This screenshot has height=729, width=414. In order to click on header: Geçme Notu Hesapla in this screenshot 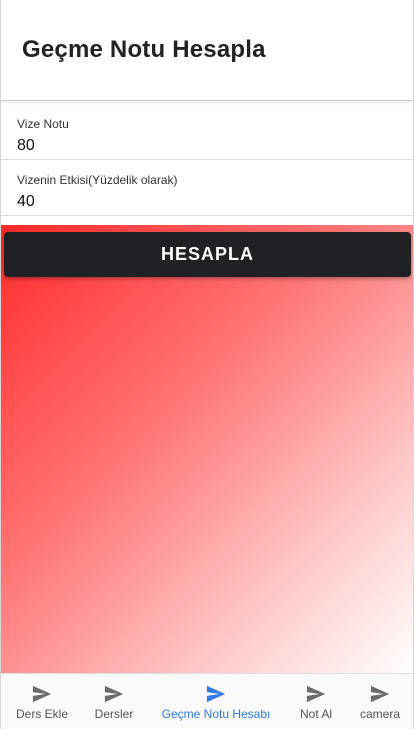, I will do `click(207, 50)`.